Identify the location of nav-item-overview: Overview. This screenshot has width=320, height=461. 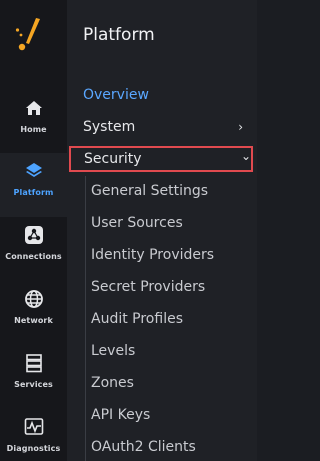
(163, 95).